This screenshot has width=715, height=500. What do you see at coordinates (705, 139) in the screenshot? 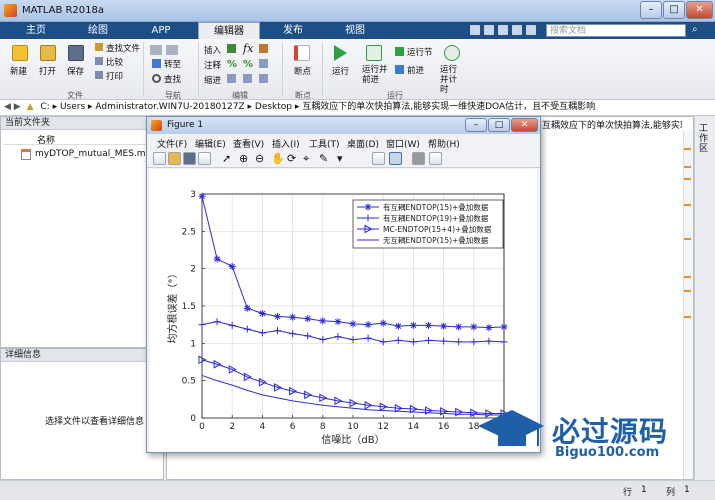
I see `workspace-label: 工作区` at bounding box center [705, 139].